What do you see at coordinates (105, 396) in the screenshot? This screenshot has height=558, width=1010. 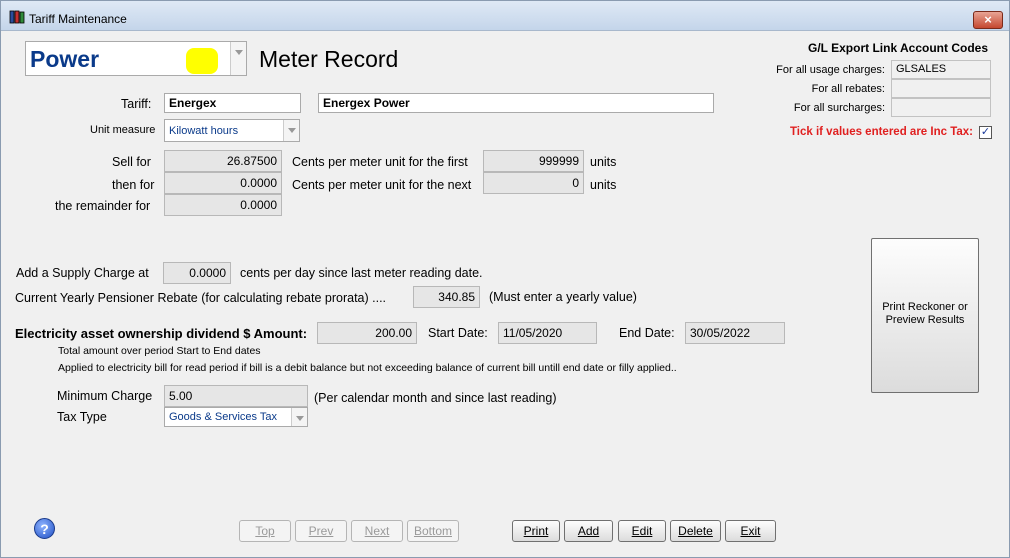 I see `minimum-charge-label: Minimum Charge` at bounding box center [105, 396].